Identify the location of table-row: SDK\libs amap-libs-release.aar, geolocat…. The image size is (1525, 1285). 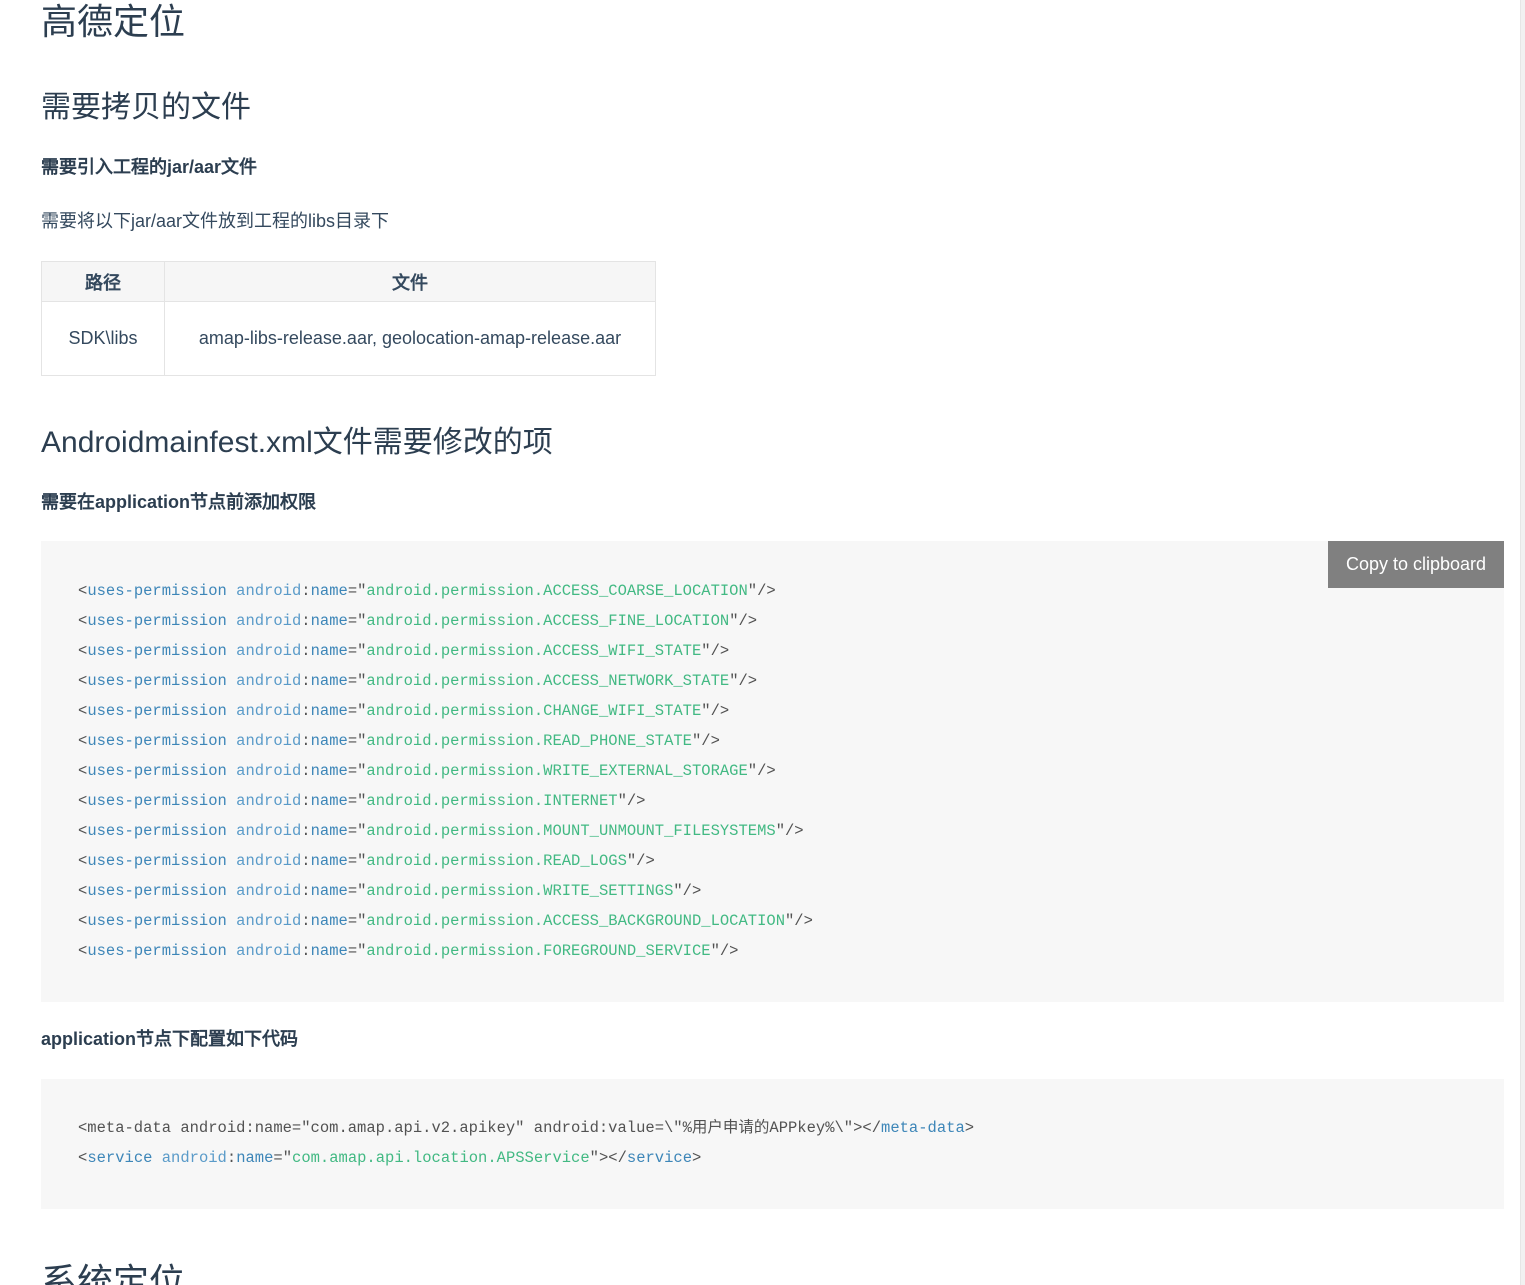
(348, 338).